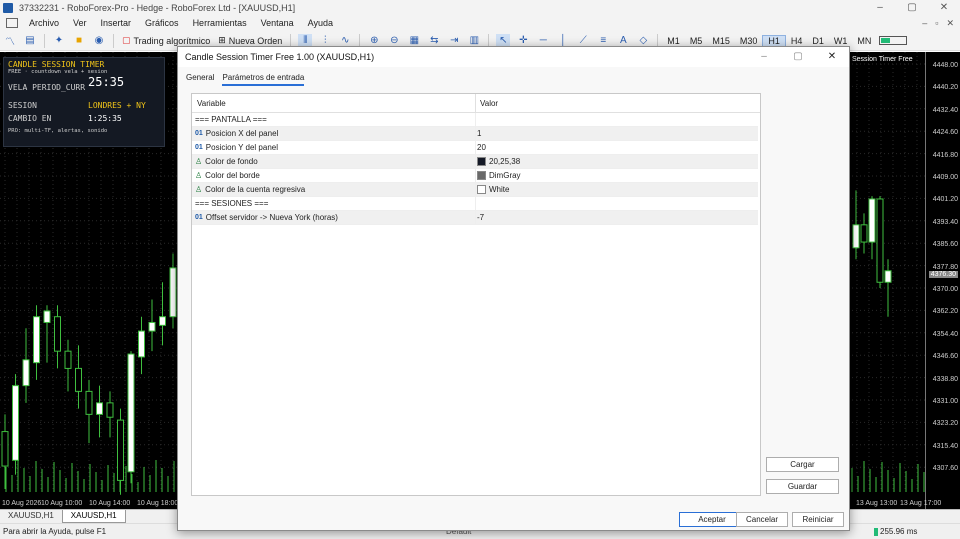 Image resolution: width=960 pixels, height=539 pixels. What do you see at coordinates (211, 103) in the screenshot?
I see `column-variable: Variable` at bounding box center [211, 103].